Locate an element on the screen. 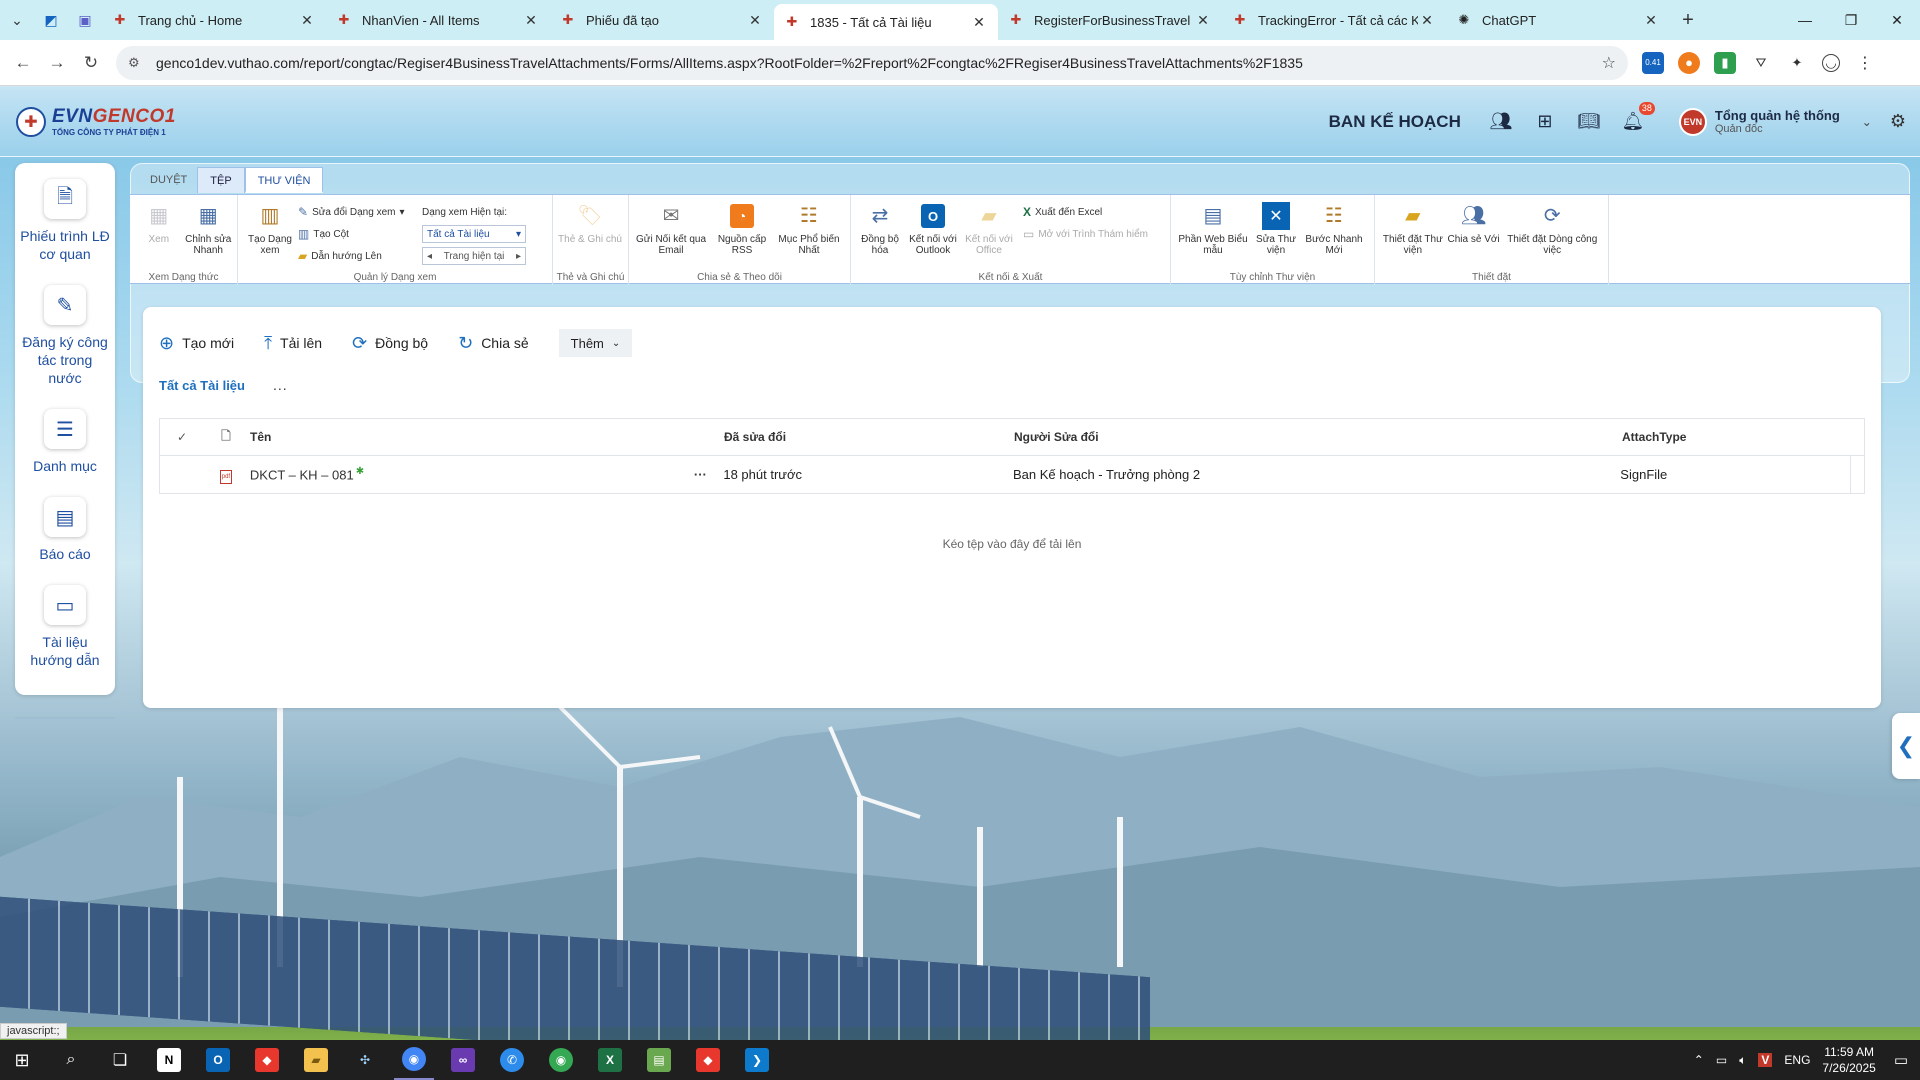  prev-page-icon: ◂ is located at coordinates (429, 256).